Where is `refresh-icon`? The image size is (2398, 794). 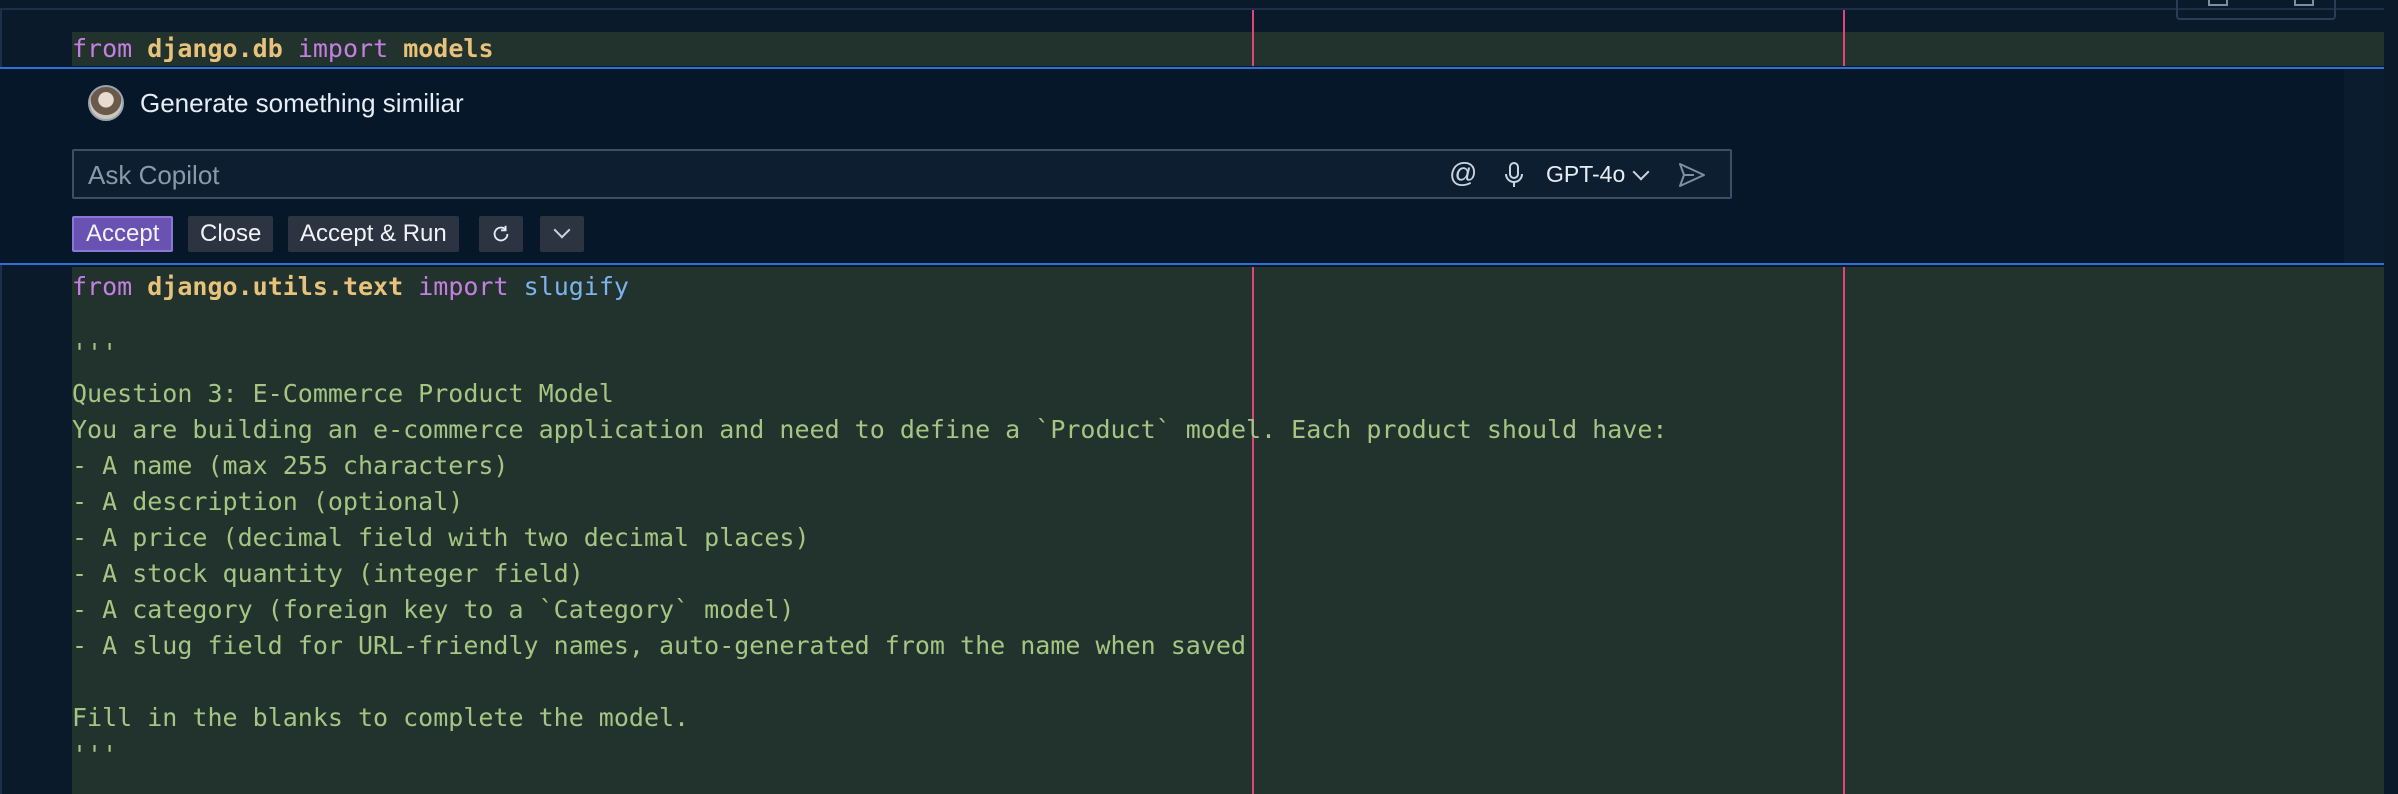 refresh-icon is located at coordinates (501, 233).